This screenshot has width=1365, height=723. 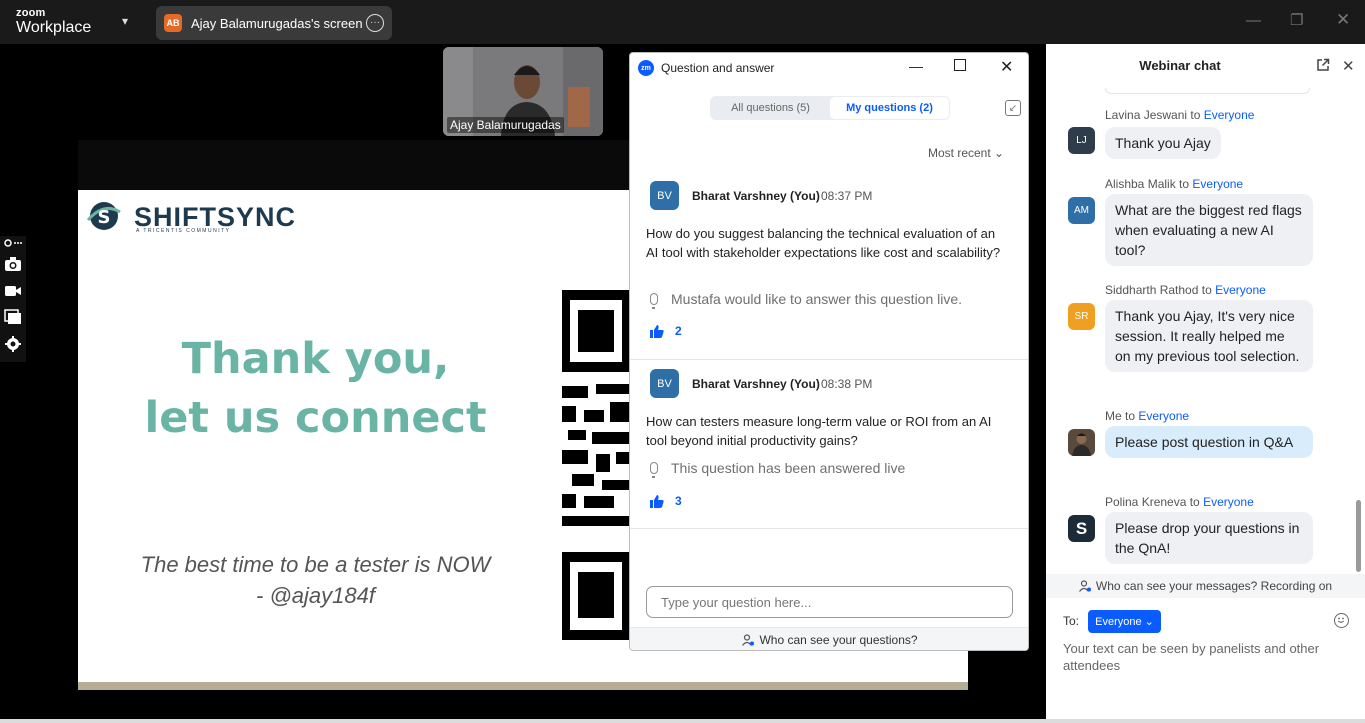 What do you see at coordinates (1081, 528) in the screenshot?
I see `sender-avatar: S` at bounding box center [1081, 528].